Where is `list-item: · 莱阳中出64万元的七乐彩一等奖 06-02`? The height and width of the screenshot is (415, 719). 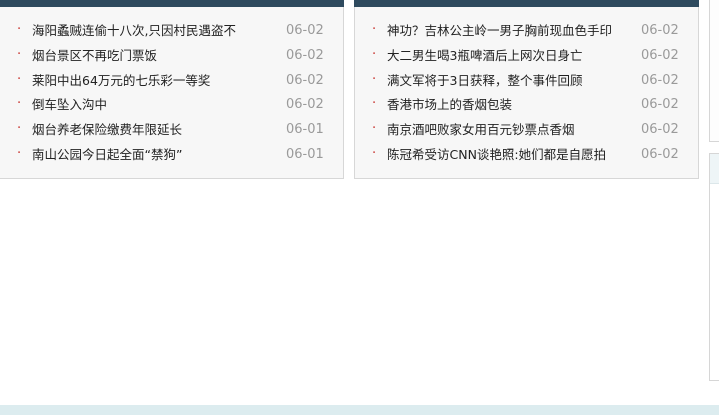 list-item: · 莱阳中出64万元的七乐彩一等奖 06-02 is located at coordinates (171, 81).